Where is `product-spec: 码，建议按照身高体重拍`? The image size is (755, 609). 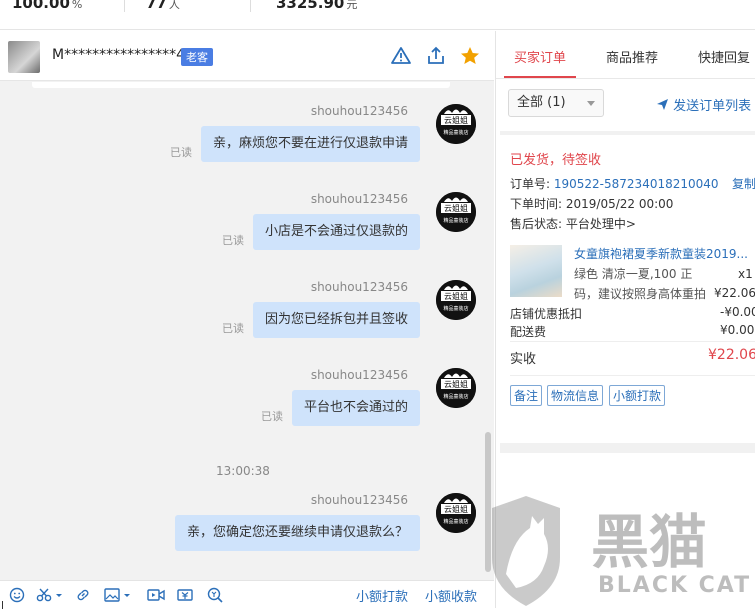
product-spec: 码，建议按照身高体重拍 is located at coordinates (640, 294).